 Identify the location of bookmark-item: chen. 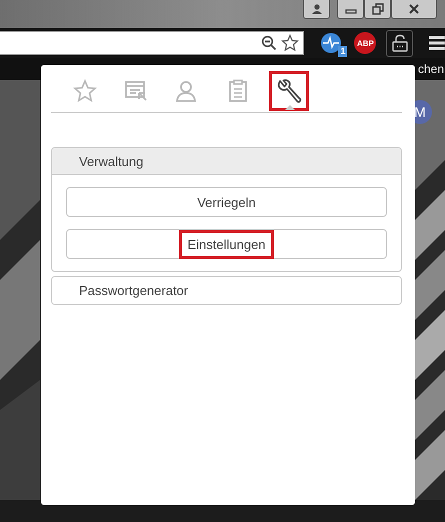
(431, 69).